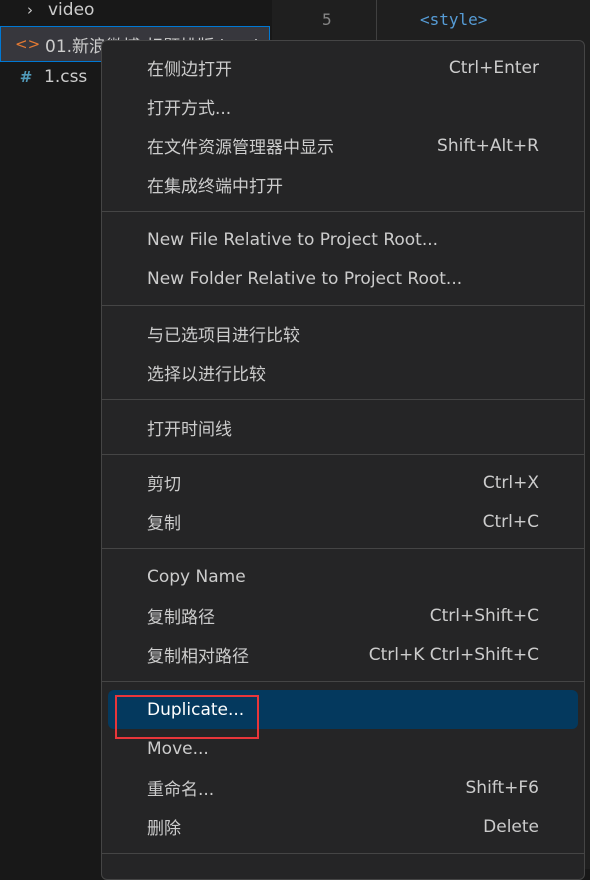 The height and width of the screenshot is (880, 590). I want to click on tree-item-video-folder: › video, so click(135, 14).